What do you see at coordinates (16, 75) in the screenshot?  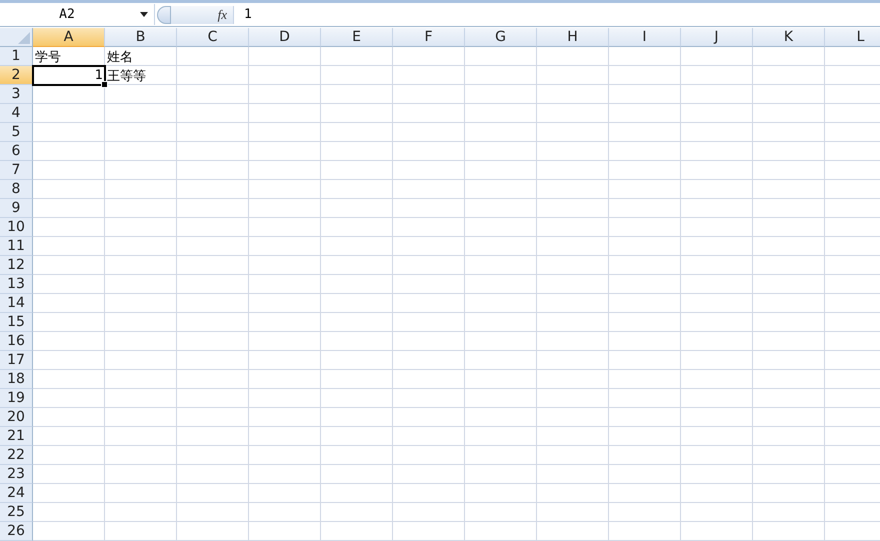 I see `row-header: 2` at bounding box center [16, 75].